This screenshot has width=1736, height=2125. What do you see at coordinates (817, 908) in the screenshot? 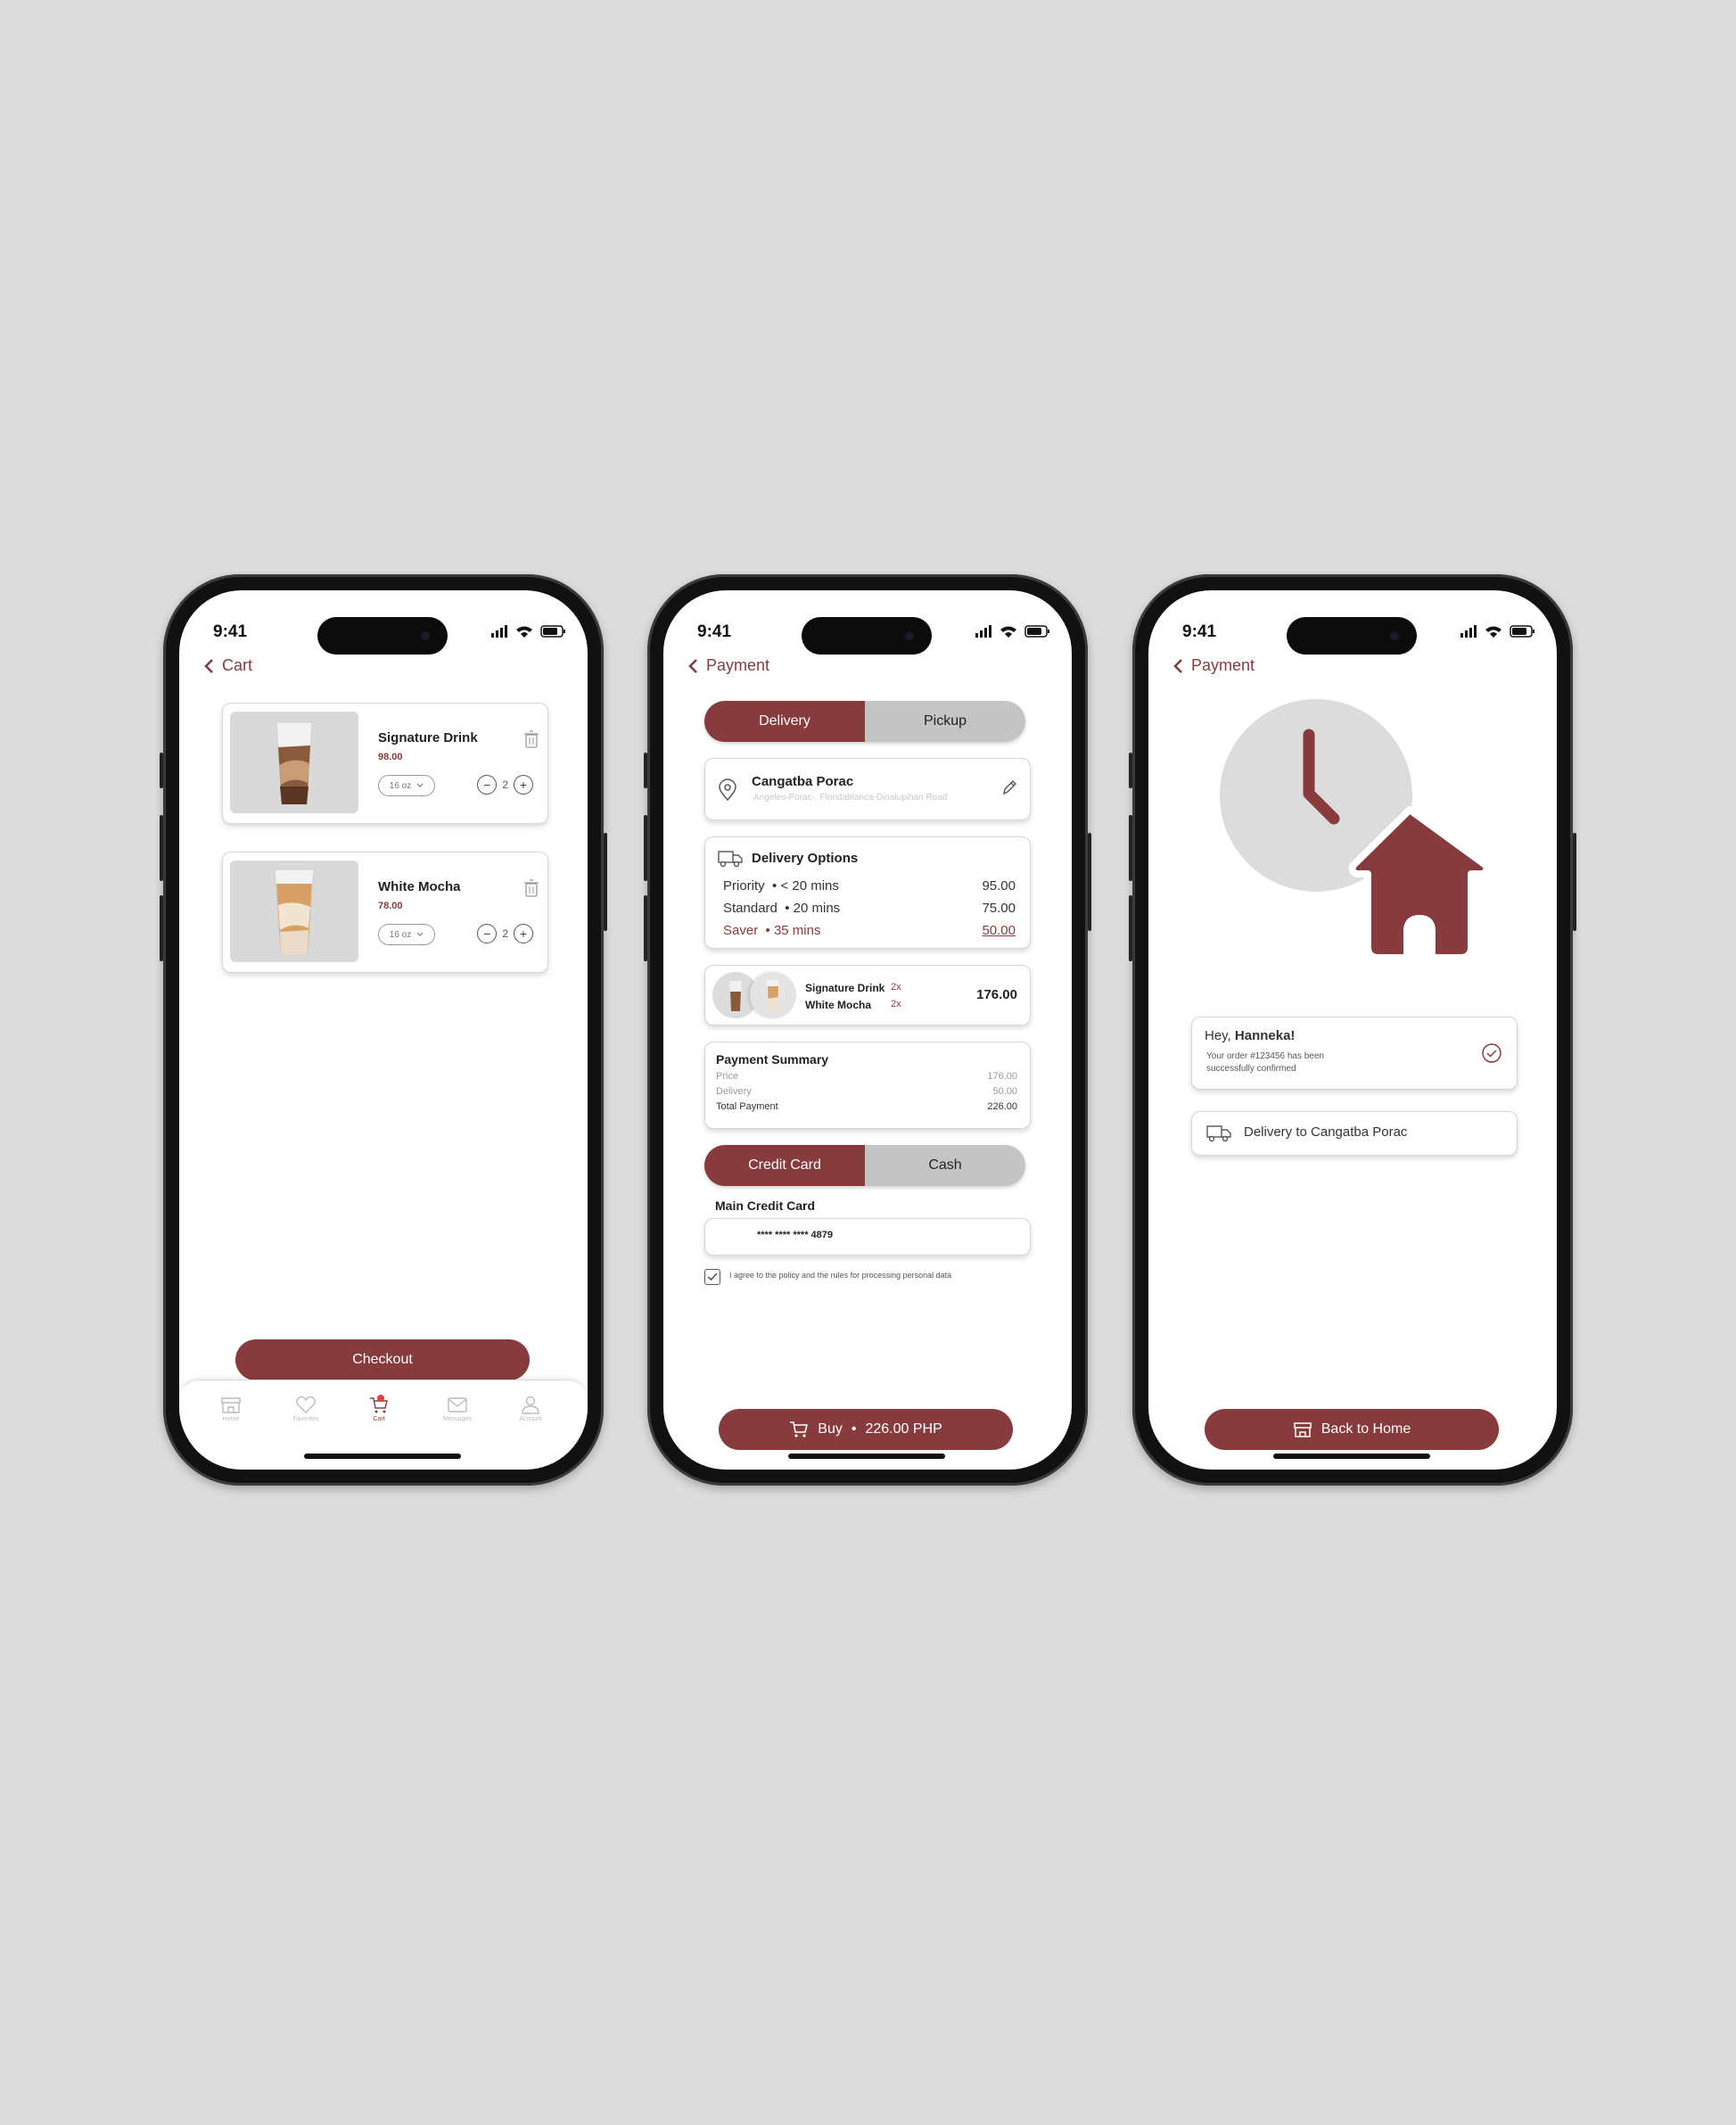
I see `option-time: 20 mins` at bounding box center [817, 908].